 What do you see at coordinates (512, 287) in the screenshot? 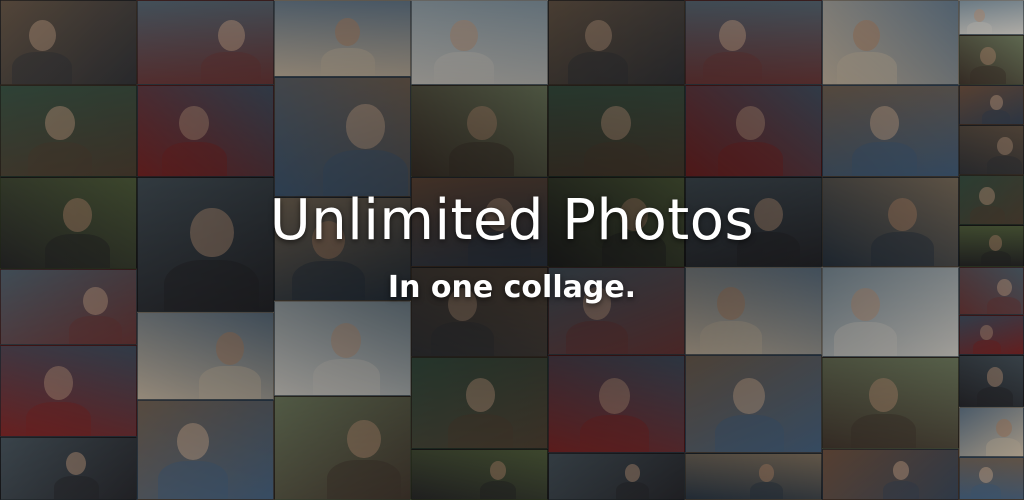
I see `subheadline: In one collage.` at bounding box center [512, 287].